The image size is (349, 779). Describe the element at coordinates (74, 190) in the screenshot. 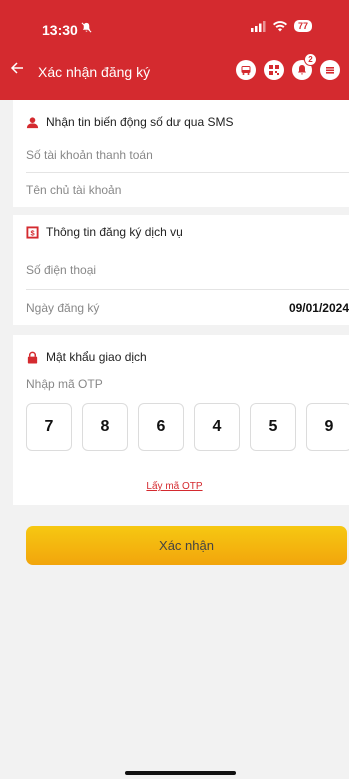

I see `account-holder-placeholder: Tên chủ tài khoản` at that location.